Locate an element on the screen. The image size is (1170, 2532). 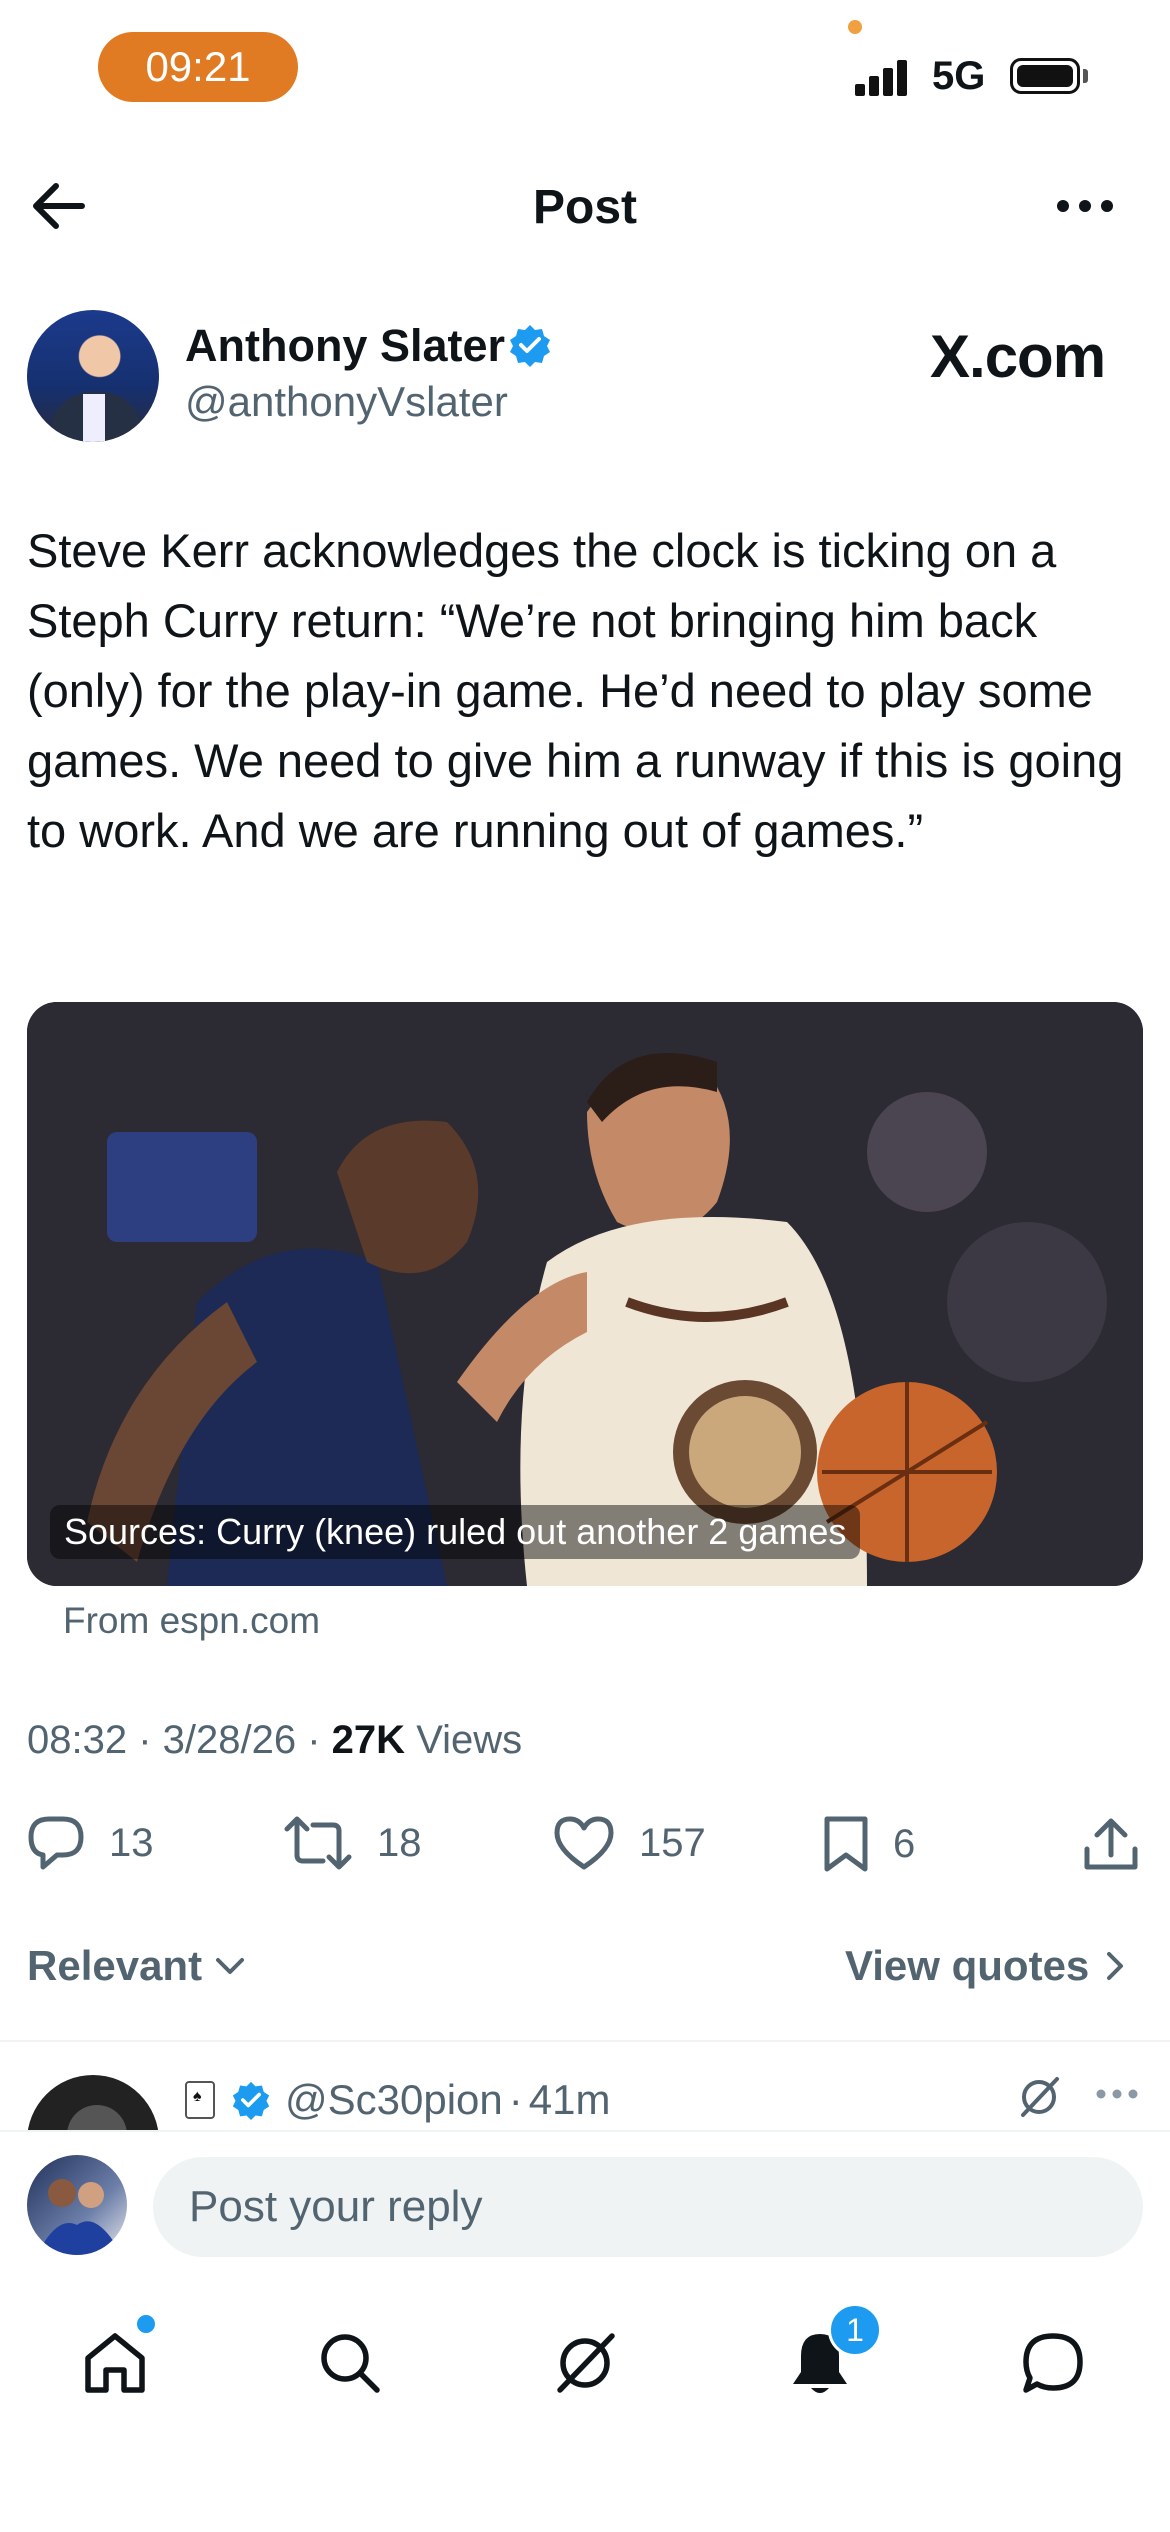
sort-label: Relevant is located at coordinates (115, 1965).